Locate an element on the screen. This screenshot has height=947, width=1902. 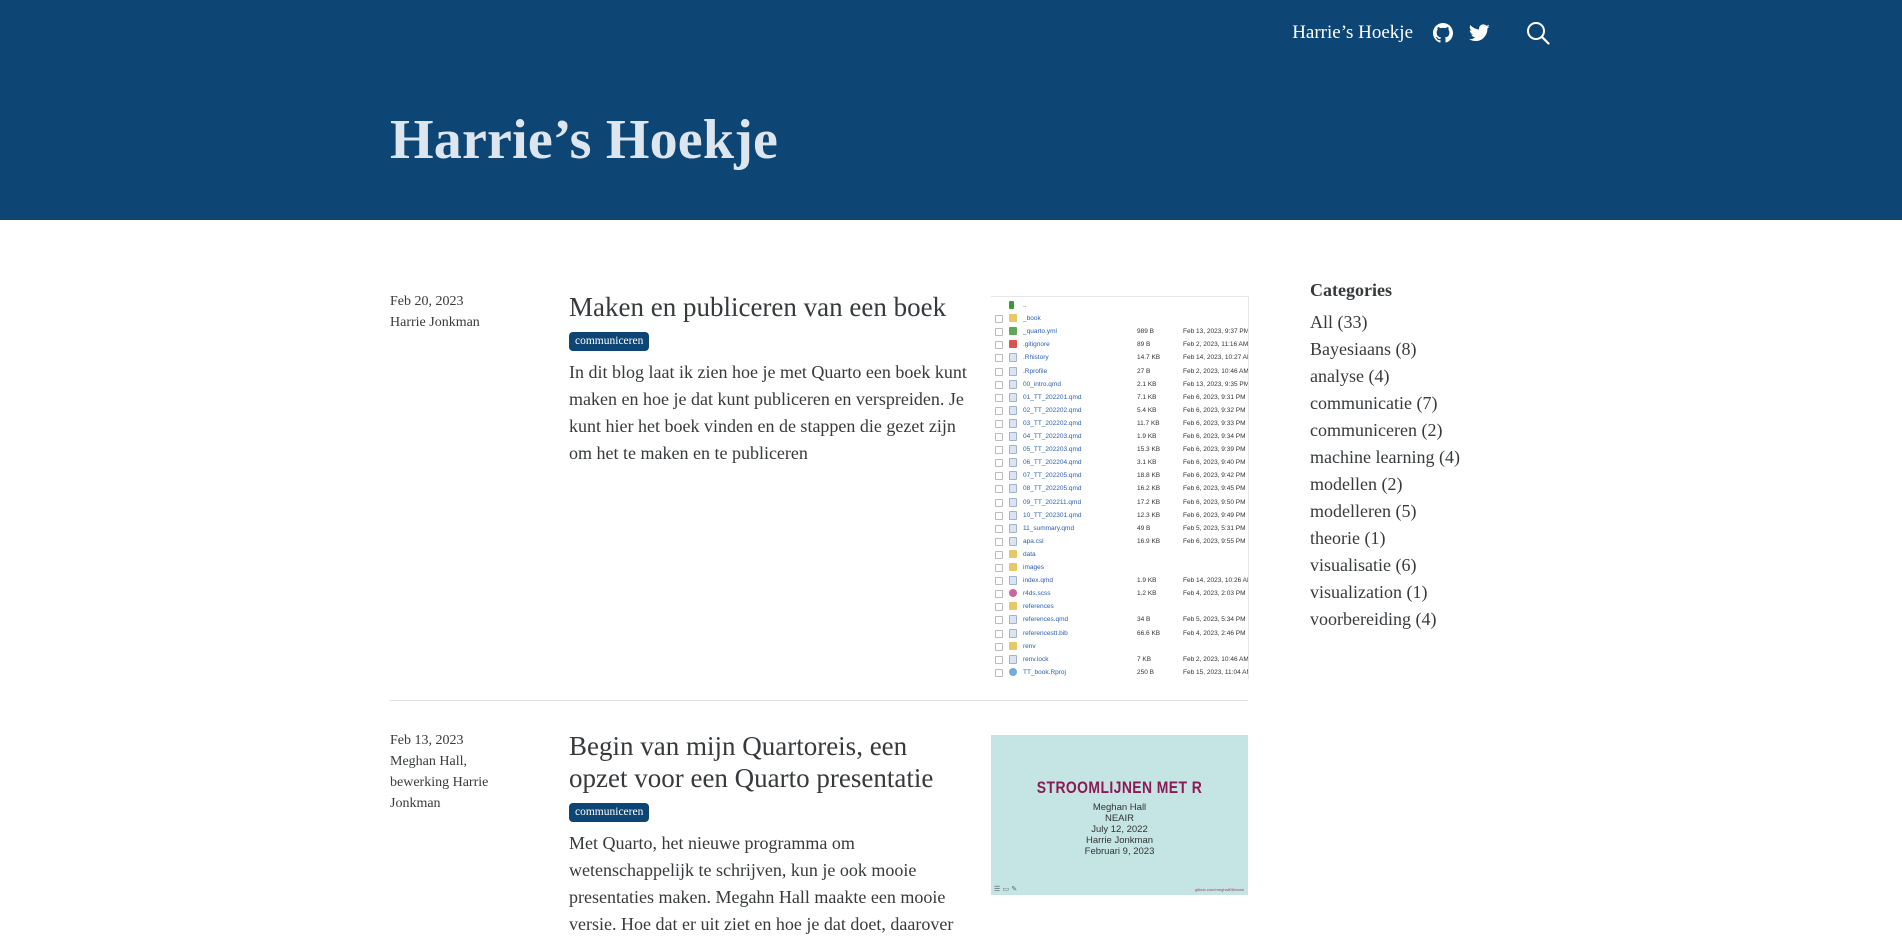
post-author: Jonkman is located at coordinates (415, 803).